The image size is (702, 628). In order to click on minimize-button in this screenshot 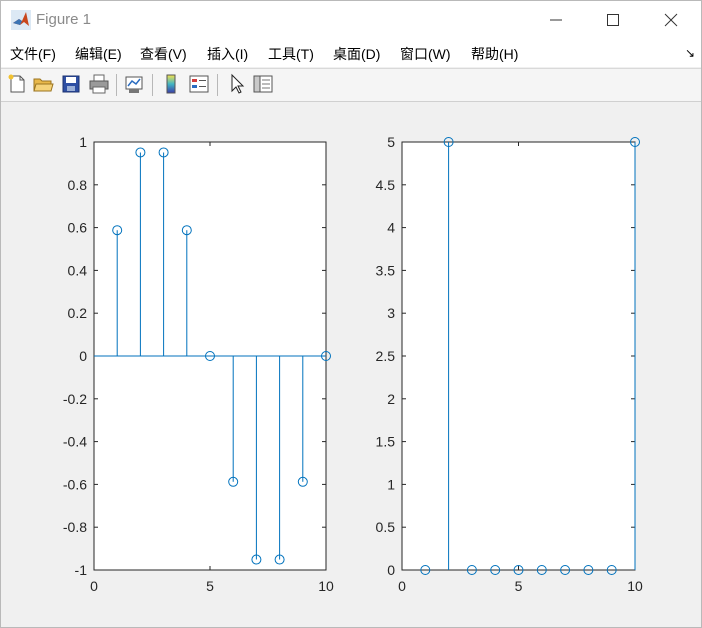, I will do `click(556, 20)`.